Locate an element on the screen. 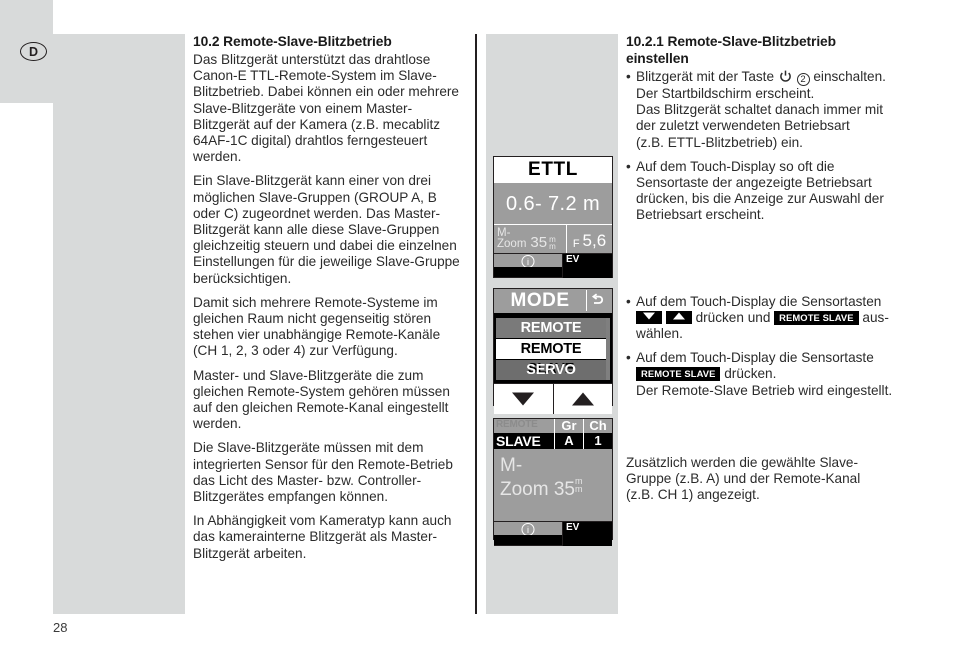 The width and height of the screenshot is (954, 660). bullet-line: drücken, bis die Anzeige zur Auswahl der is located at coordinates (760, 199).